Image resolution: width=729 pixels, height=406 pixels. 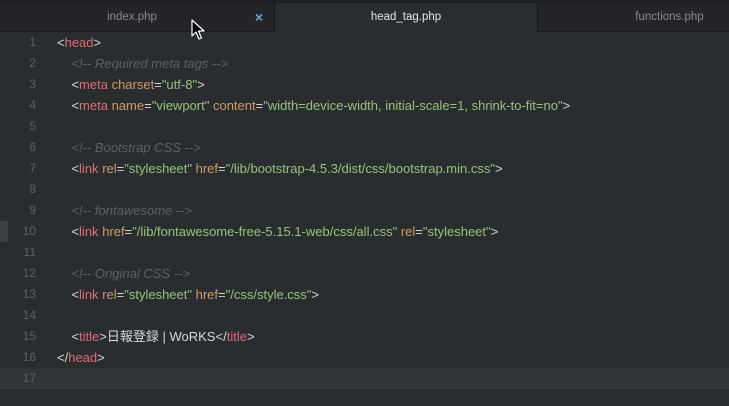 What do you see at coordinates (132, 210) in the screenshot?
I see `code-token-com: <!-- fontawesome -->` at bounding box center [132, 210].